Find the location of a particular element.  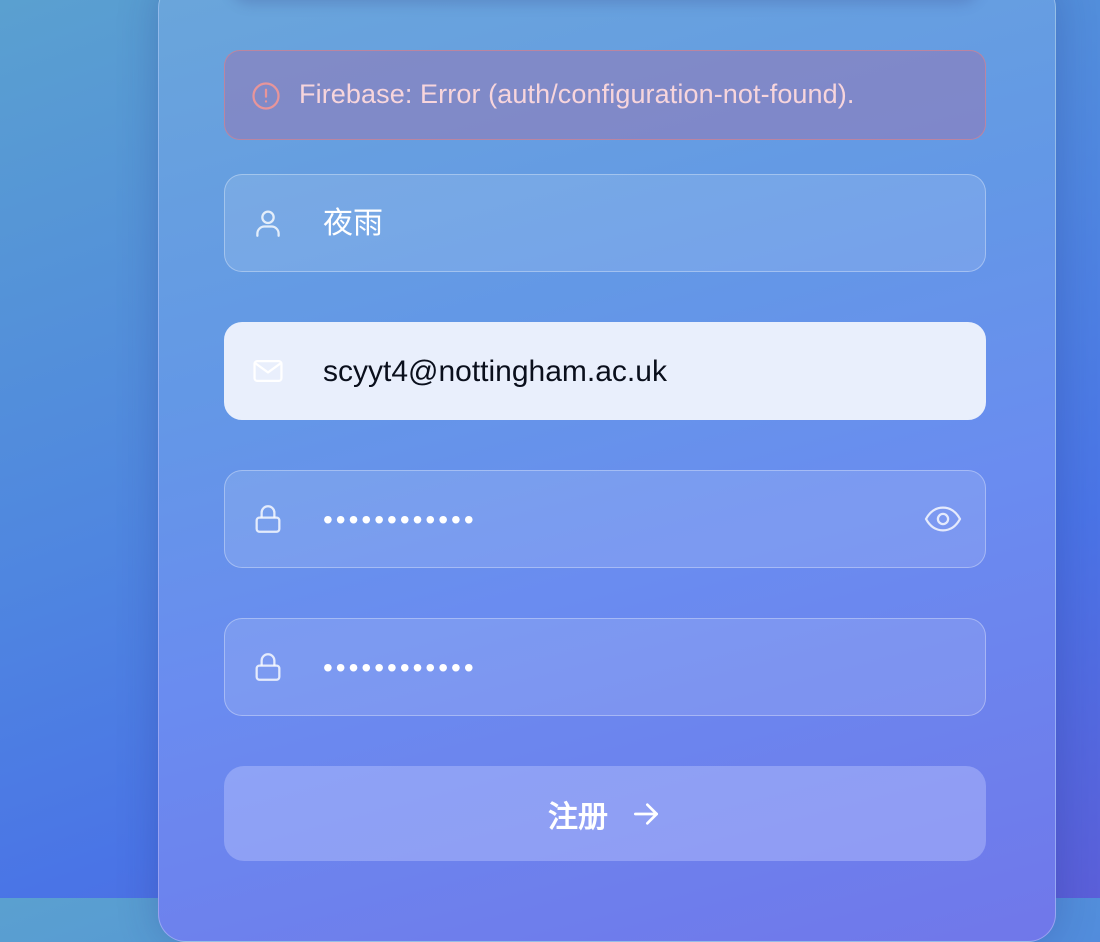

username-field: 夜雨 is located at coordinates (605, 223).